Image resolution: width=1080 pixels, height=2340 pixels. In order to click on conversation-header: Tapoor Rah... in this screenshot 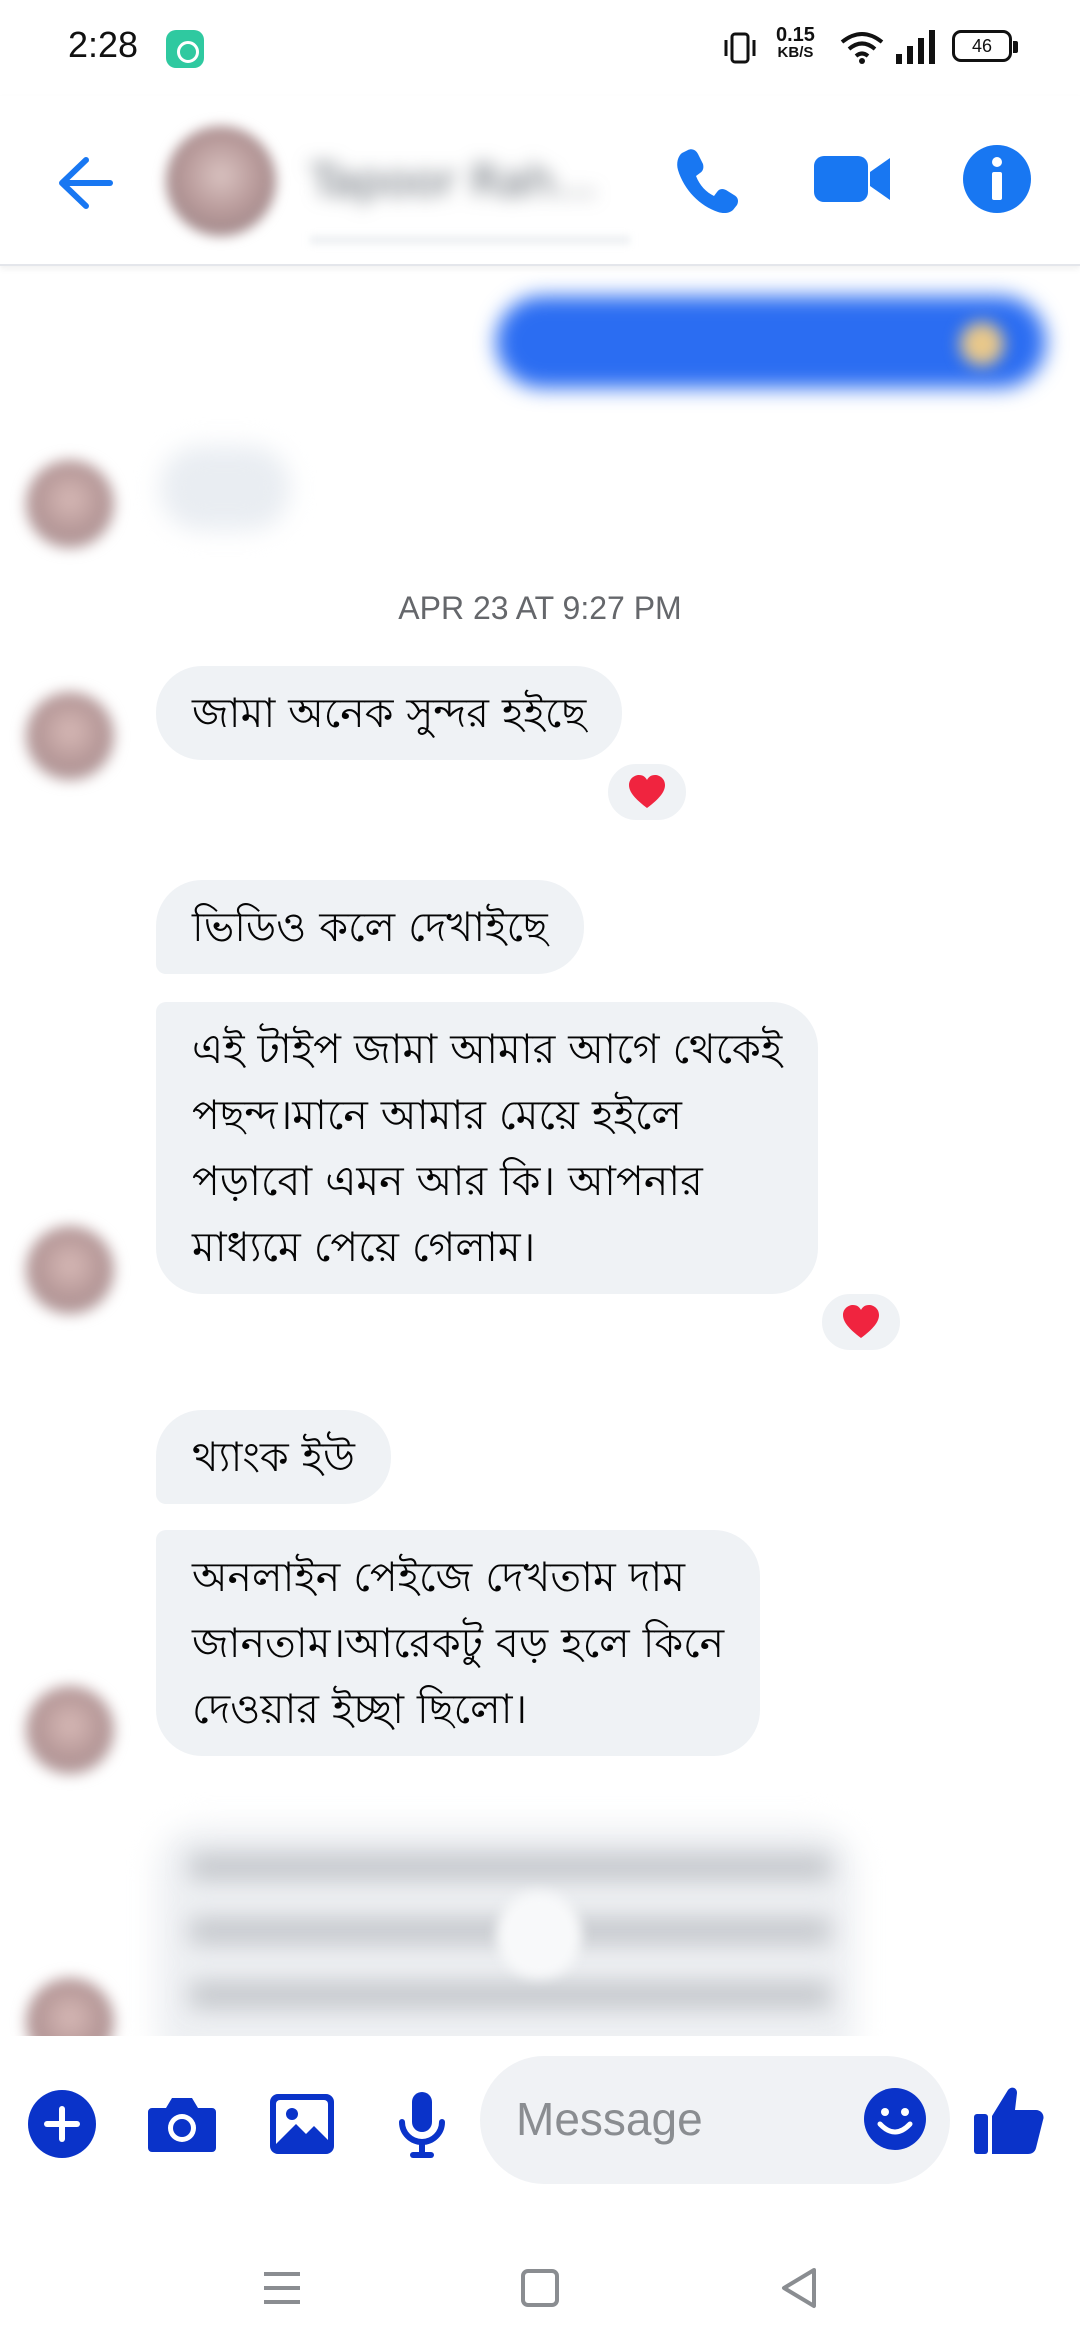, I will do `click(540, 181)`.